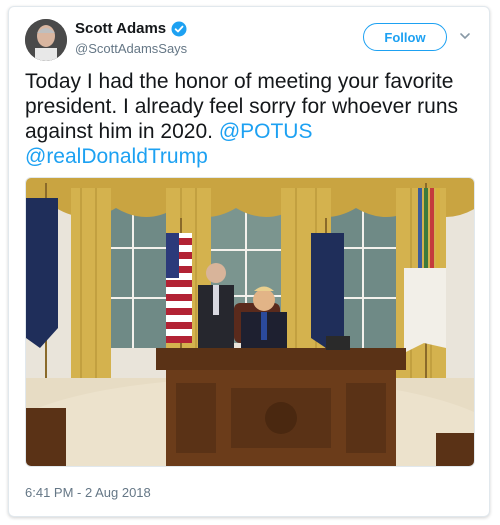 This screenshot has width=500, height=525. What do you see at coordinates (465, 36) in the screenshot?
I see `chevron-down-icon` at bounding box center [465, 36].